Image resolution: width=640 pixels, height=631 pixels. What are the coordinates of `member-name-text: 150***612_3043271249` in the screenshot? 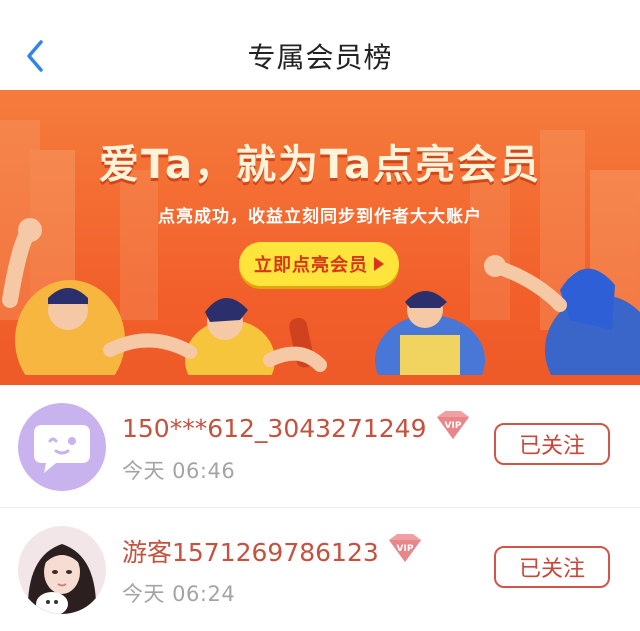 It's located at (274, 428).